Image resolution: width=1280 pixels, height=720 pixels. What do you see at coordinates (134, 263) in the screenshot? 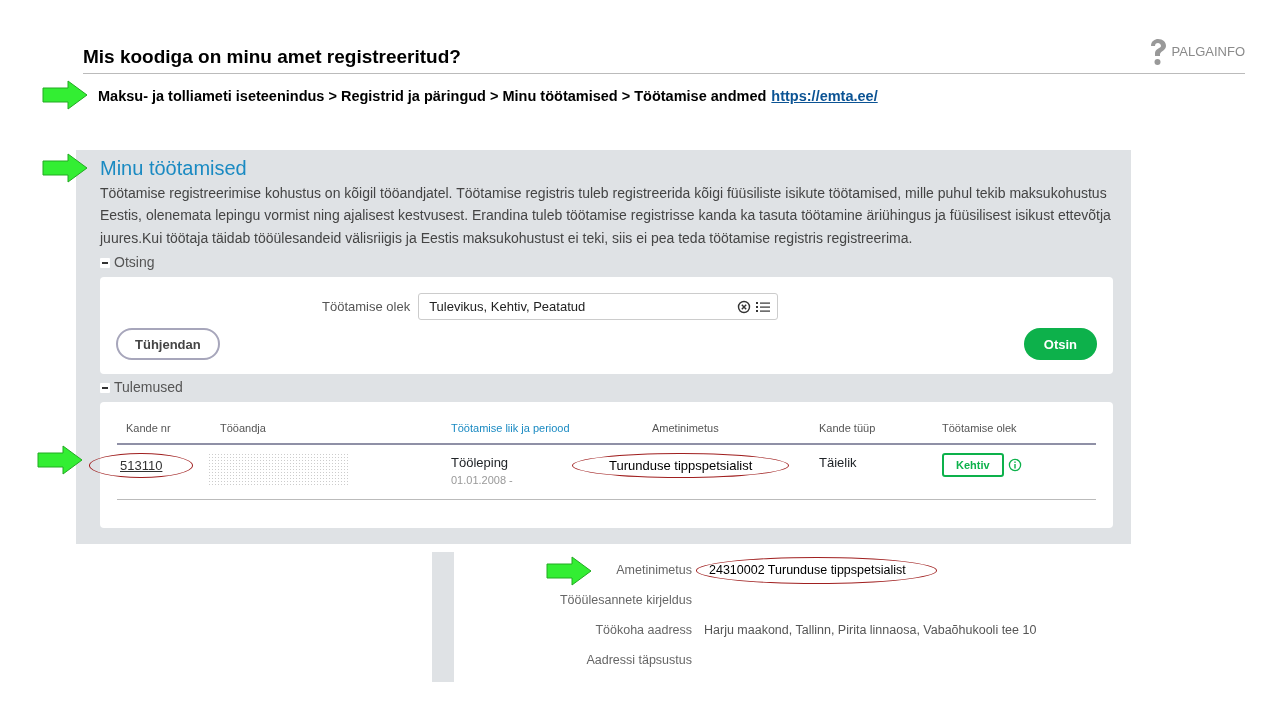
I see `section-label: Otsing` at bounding box center [134, 263].